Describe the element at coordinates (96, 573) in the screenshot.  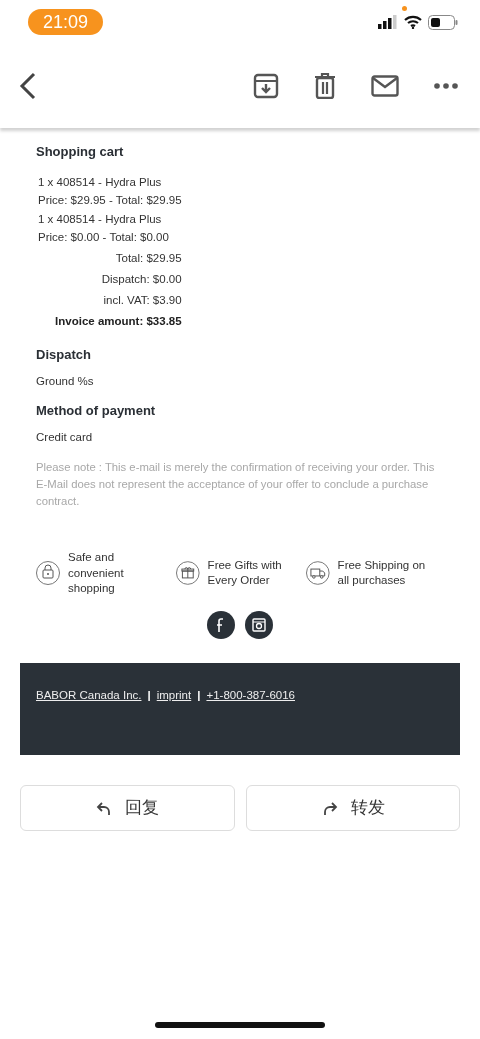
I see `feature-text: Safe and convenient shopping` at that location.